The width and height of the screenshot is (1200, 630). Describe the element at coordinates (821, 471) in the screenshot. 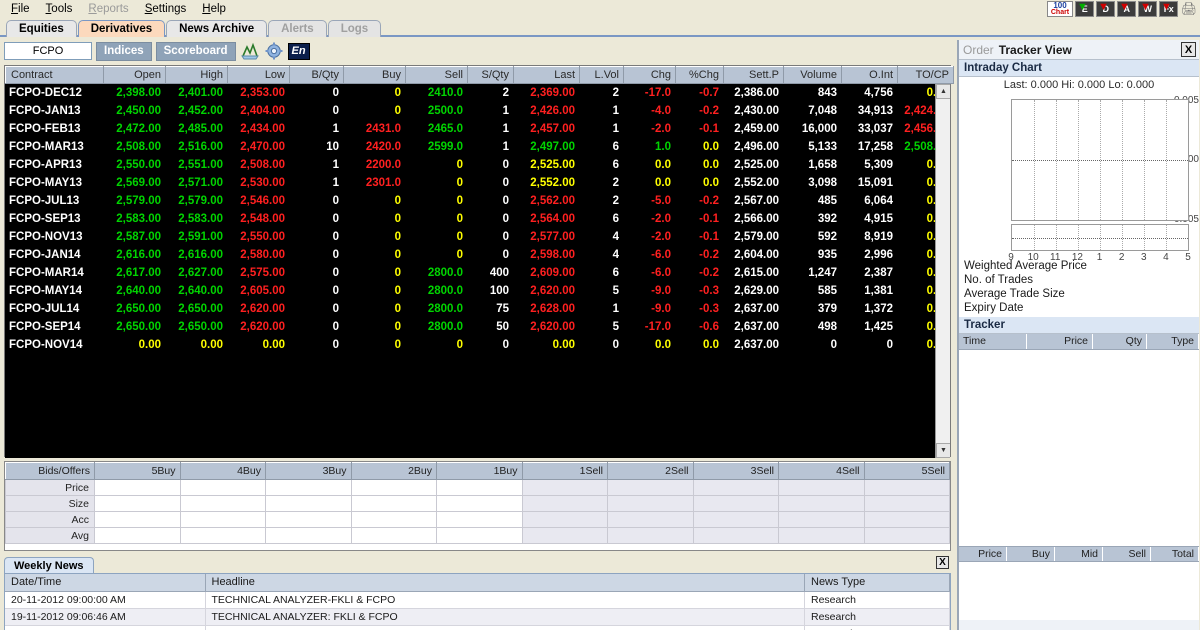

I see `col-4sell: 4Sell` at that location.